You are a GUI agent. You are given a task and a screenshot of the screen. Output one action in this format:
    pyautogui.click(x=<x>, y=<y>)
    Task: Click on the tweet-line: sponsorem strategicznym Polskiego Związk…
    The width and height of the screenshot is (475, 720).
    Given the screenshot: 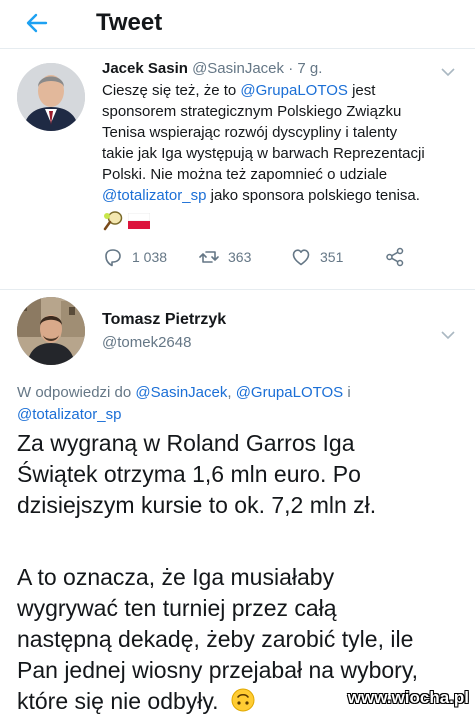 What is the action you would take?
    pyautogui.click(x=252, y=111)
    